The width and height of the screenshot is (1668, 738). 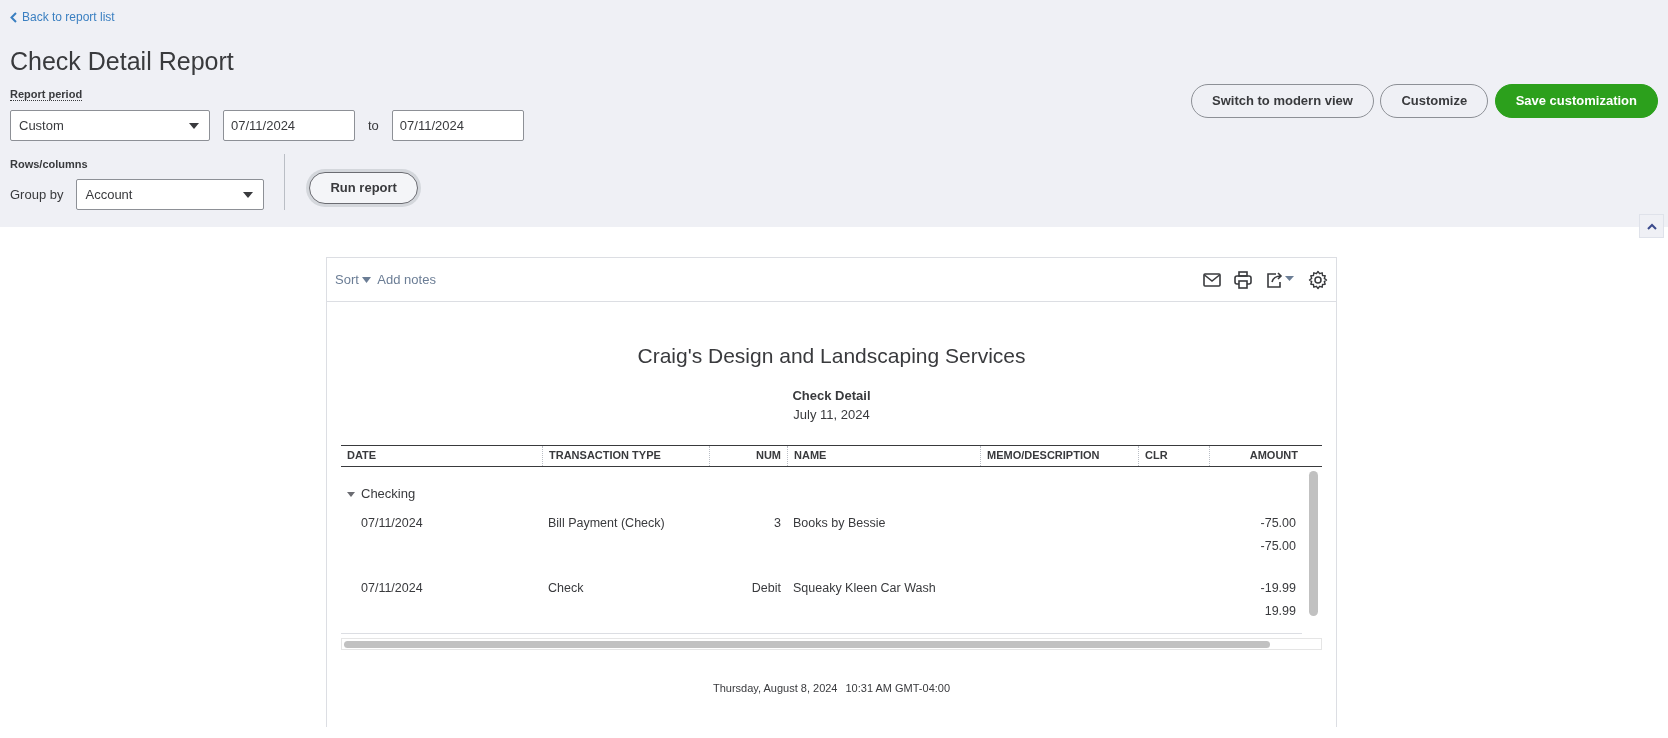 I want to click on table-cell-text: Squeaky Kleen Car Wash, so click(x=864, y=588).